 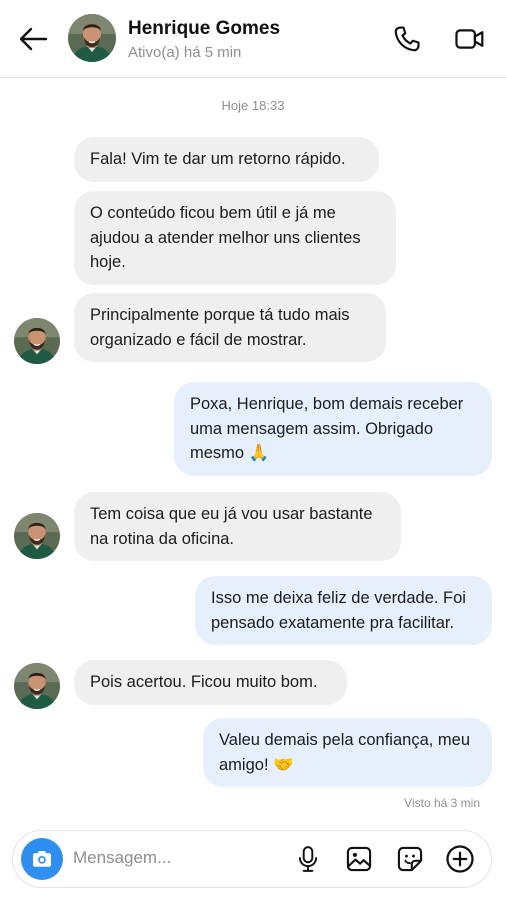 I want to click on plus-icon, so click(x=460, y=859).